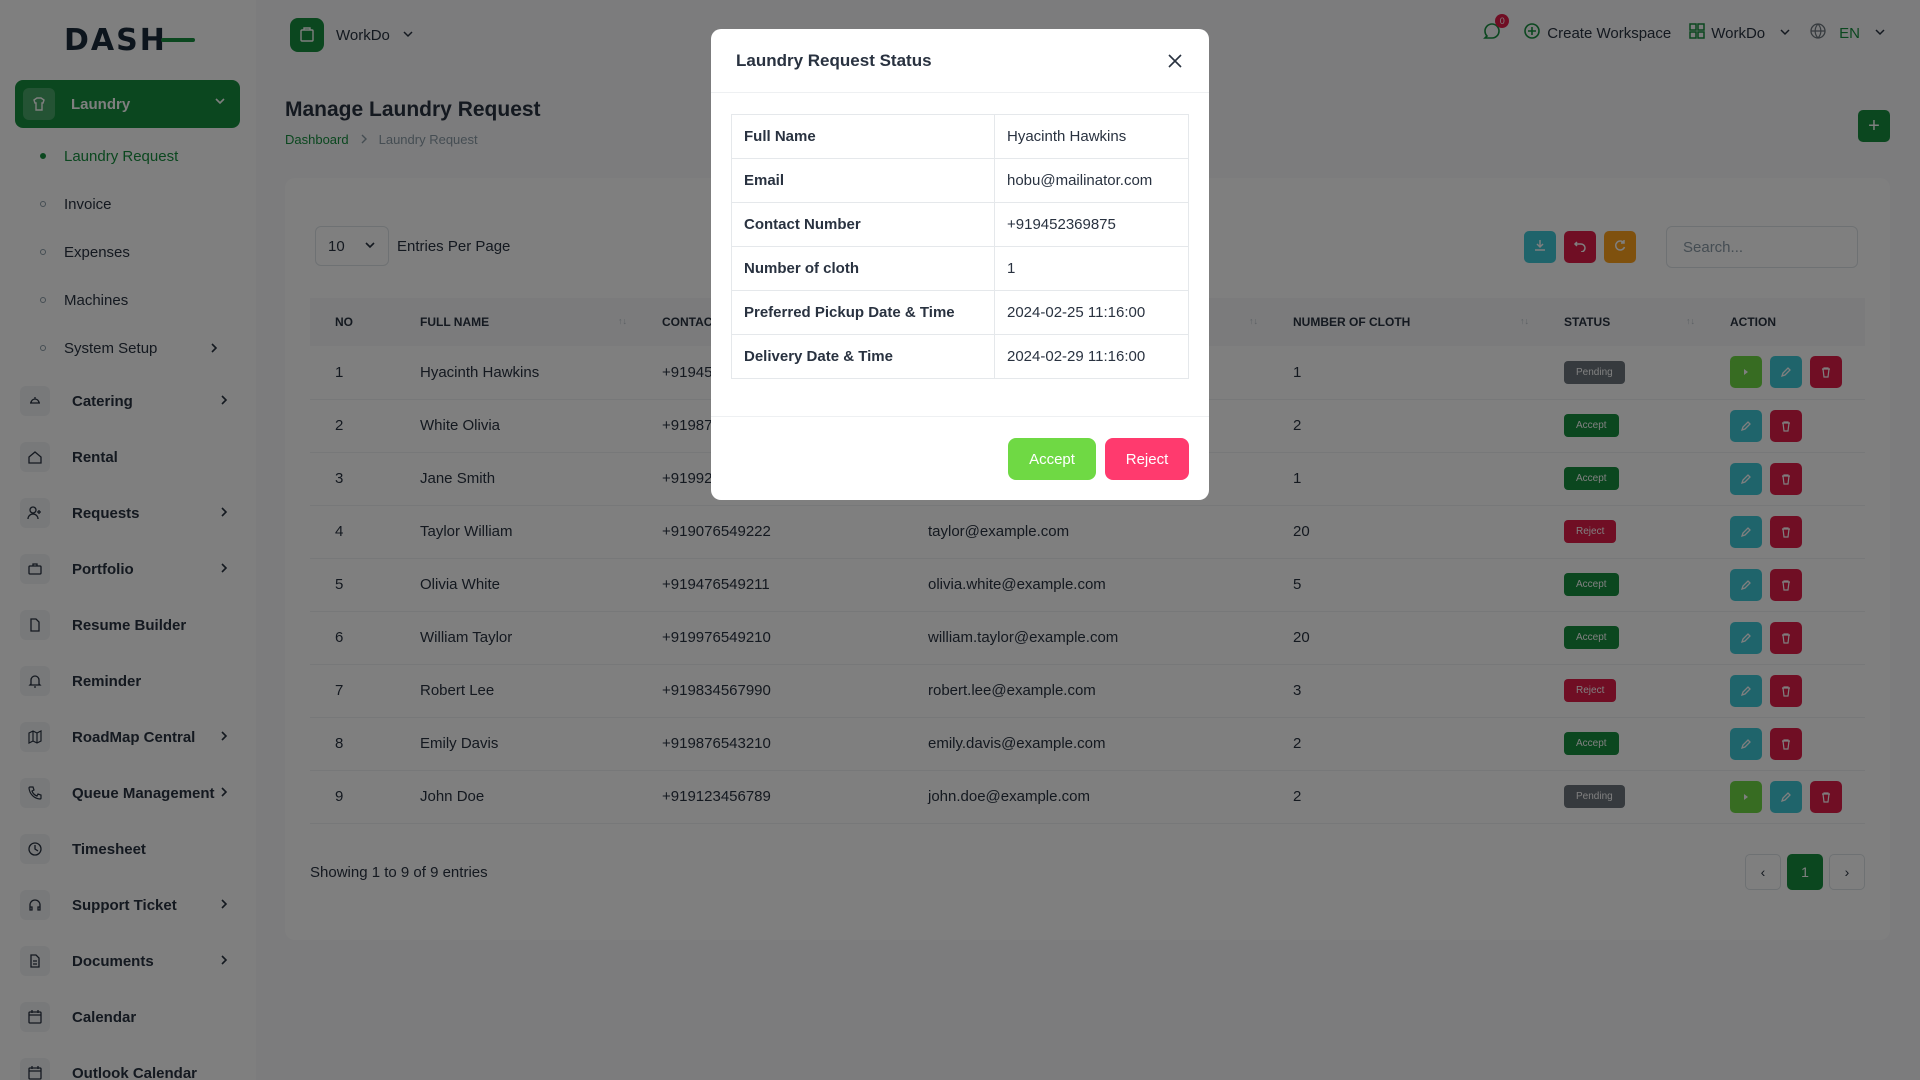  What do you see at coordinates (834, 60) in the screenshot?
I see `modal-title: Laundry Request Status` at bounding box center [834, 60].